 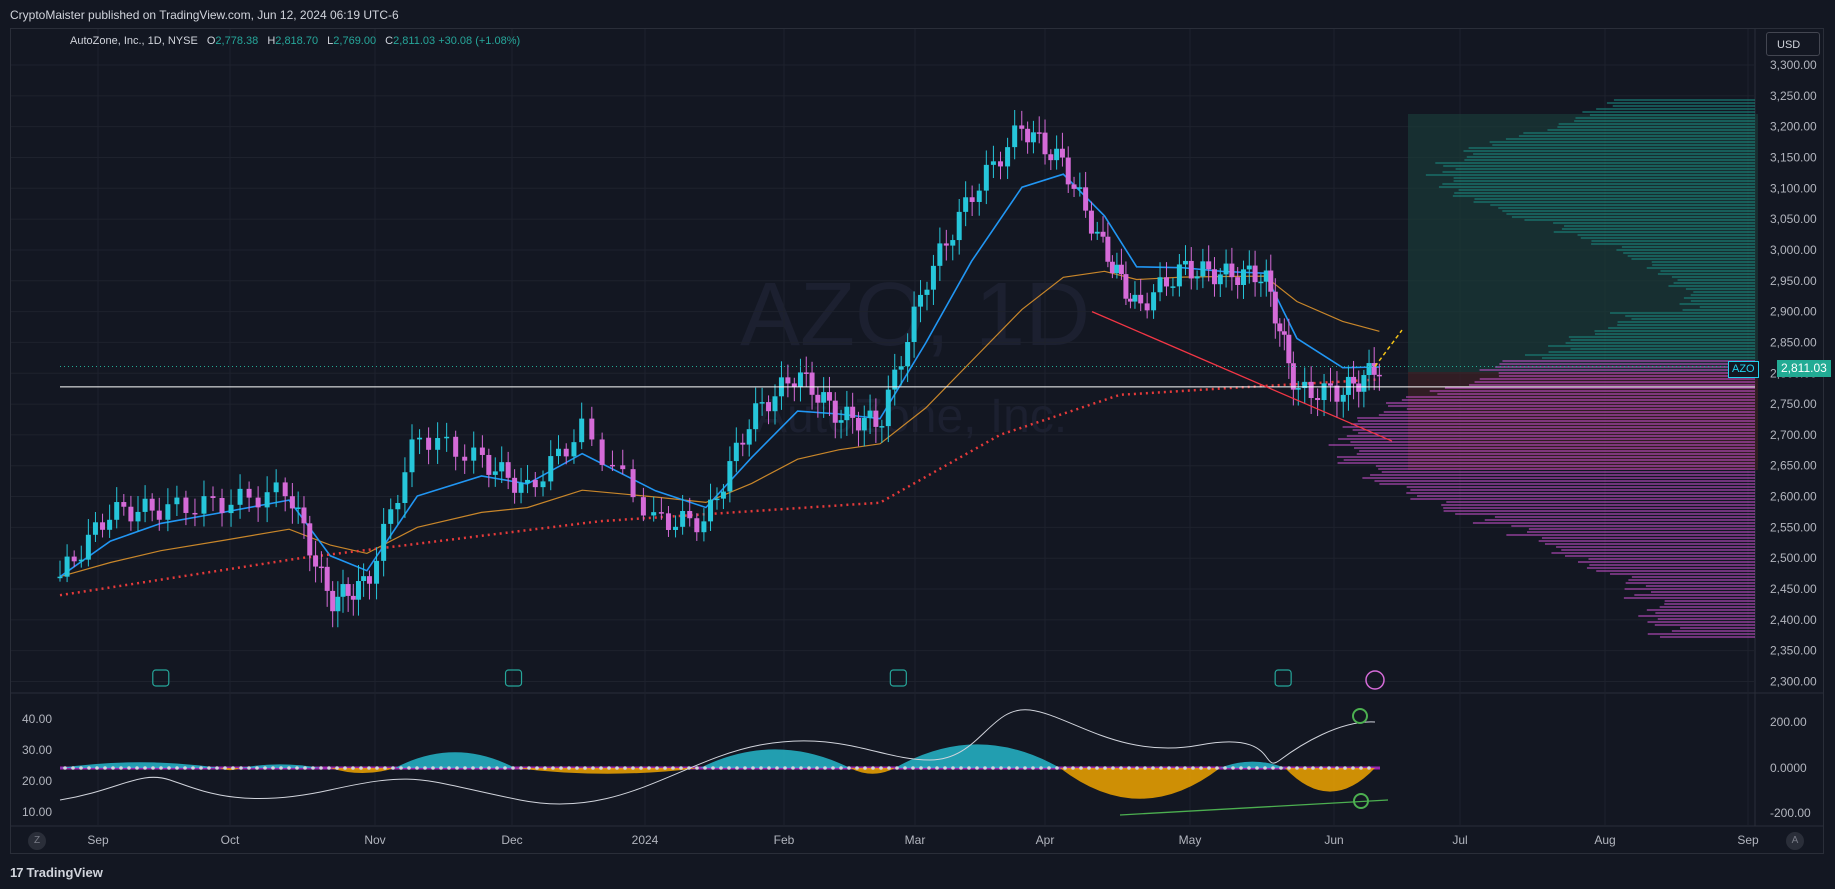 I want to click on currency-button: USD, so click(x=1793, y=44).